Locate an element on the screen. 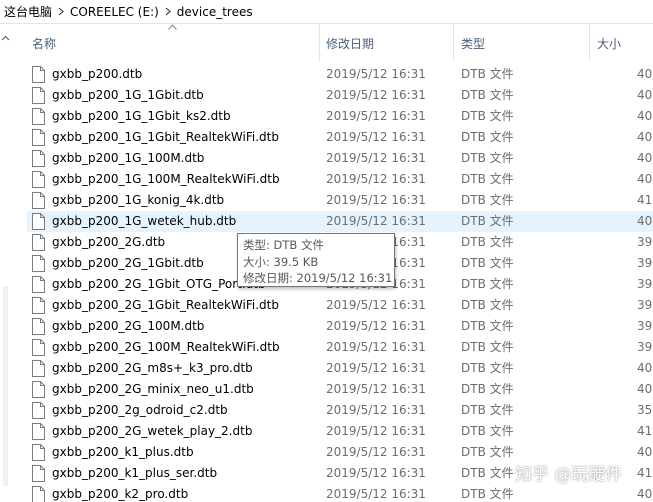  breadcrumb: 这台电脑 COREELEC (E:) device_trees is located at coordinates (326, 12).